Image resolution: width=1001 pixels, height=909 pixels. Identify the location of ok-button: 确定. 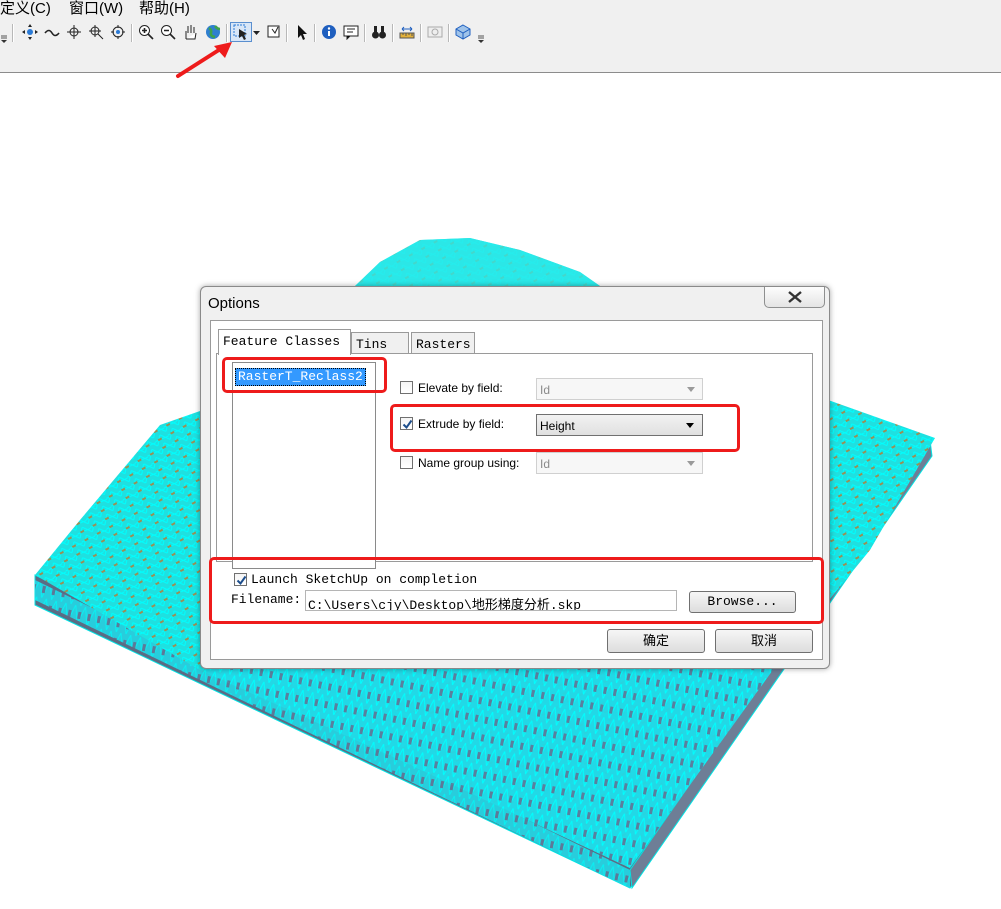
(656, 641).